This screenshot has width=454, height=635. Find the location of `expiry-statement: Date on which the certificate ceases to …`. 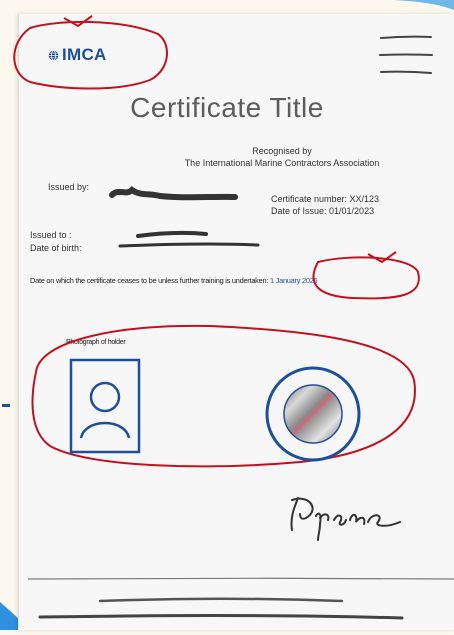

expiry-statement: Date on which the certificate ceases to … is located at coordinates (174, 280).